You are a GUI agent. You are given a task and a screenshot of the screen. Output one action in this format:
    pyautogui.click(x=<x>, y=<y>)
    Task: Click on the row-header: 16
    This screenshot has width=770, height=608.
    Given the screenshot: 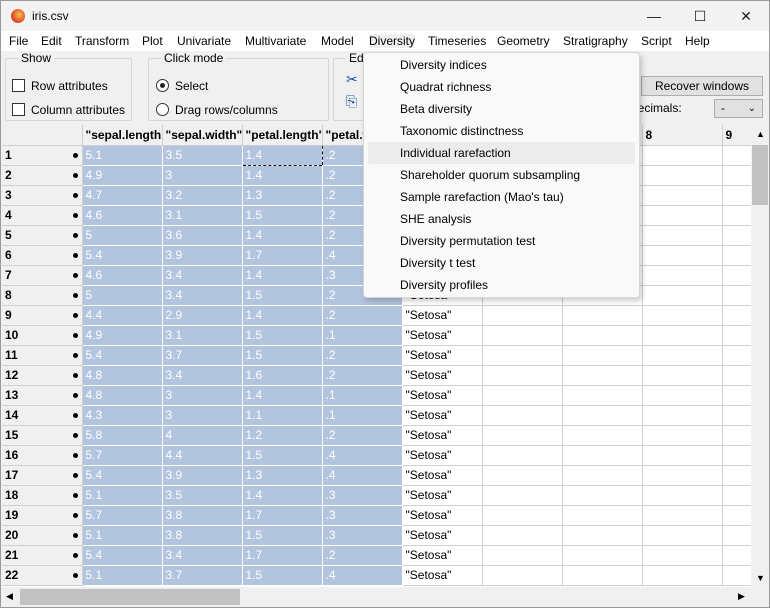 What is the action you would take?
    pyautogui.click(x=42, y=455)
    